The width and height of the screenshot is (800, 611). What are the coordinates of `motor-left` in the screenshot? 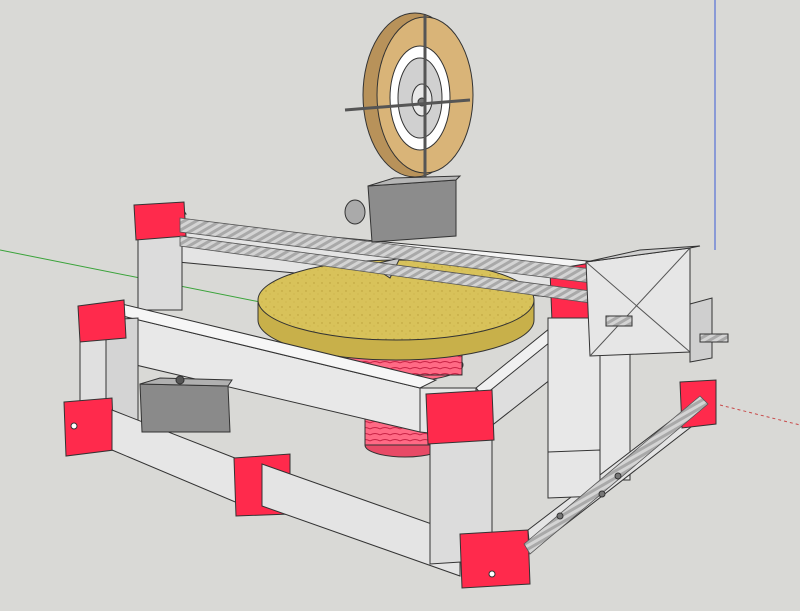 It's located at (185, 408).